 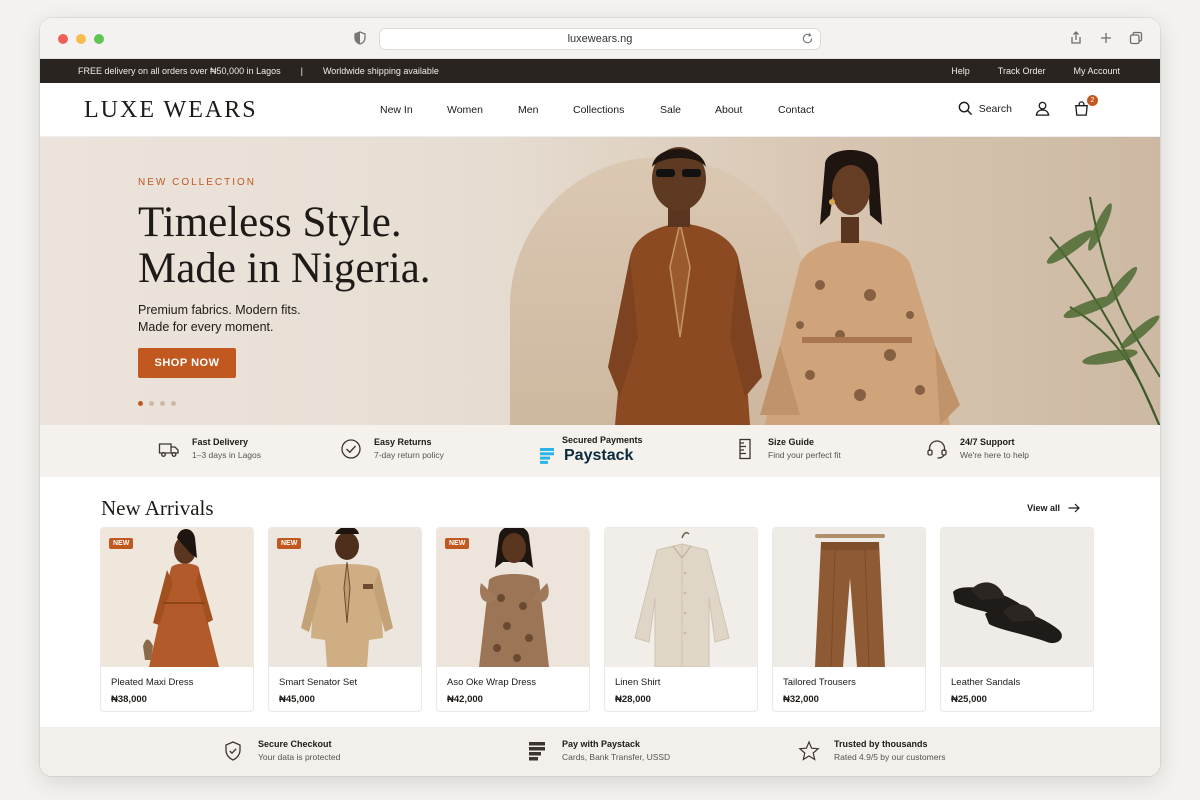 What do you see at coordinates (616, 110) in the screenshot?
I see `nav-collections: Collections` at bounding box center [616, 110].